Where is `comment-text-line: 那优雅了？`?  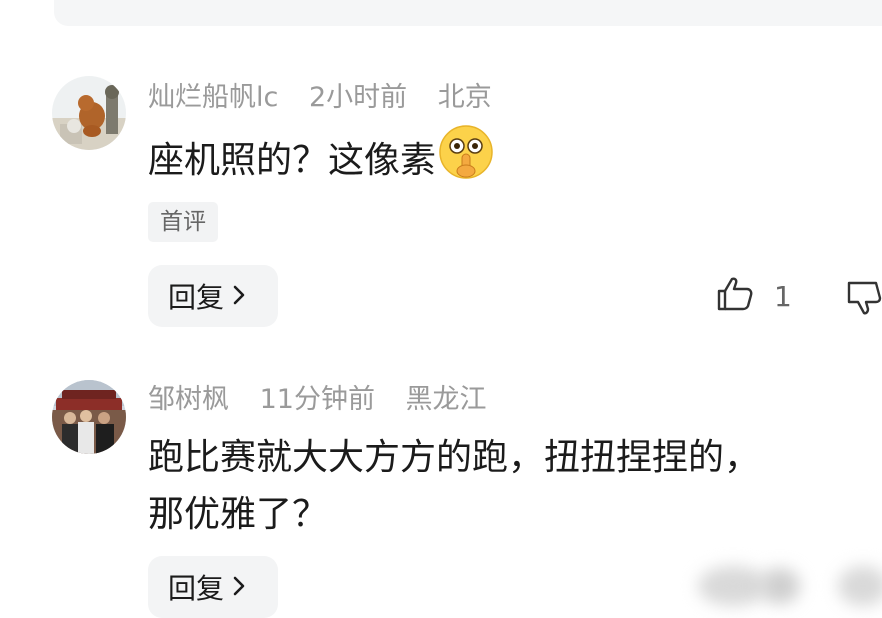
comment-text-line: 那优雅了？ is located at coordinates (238, 514).